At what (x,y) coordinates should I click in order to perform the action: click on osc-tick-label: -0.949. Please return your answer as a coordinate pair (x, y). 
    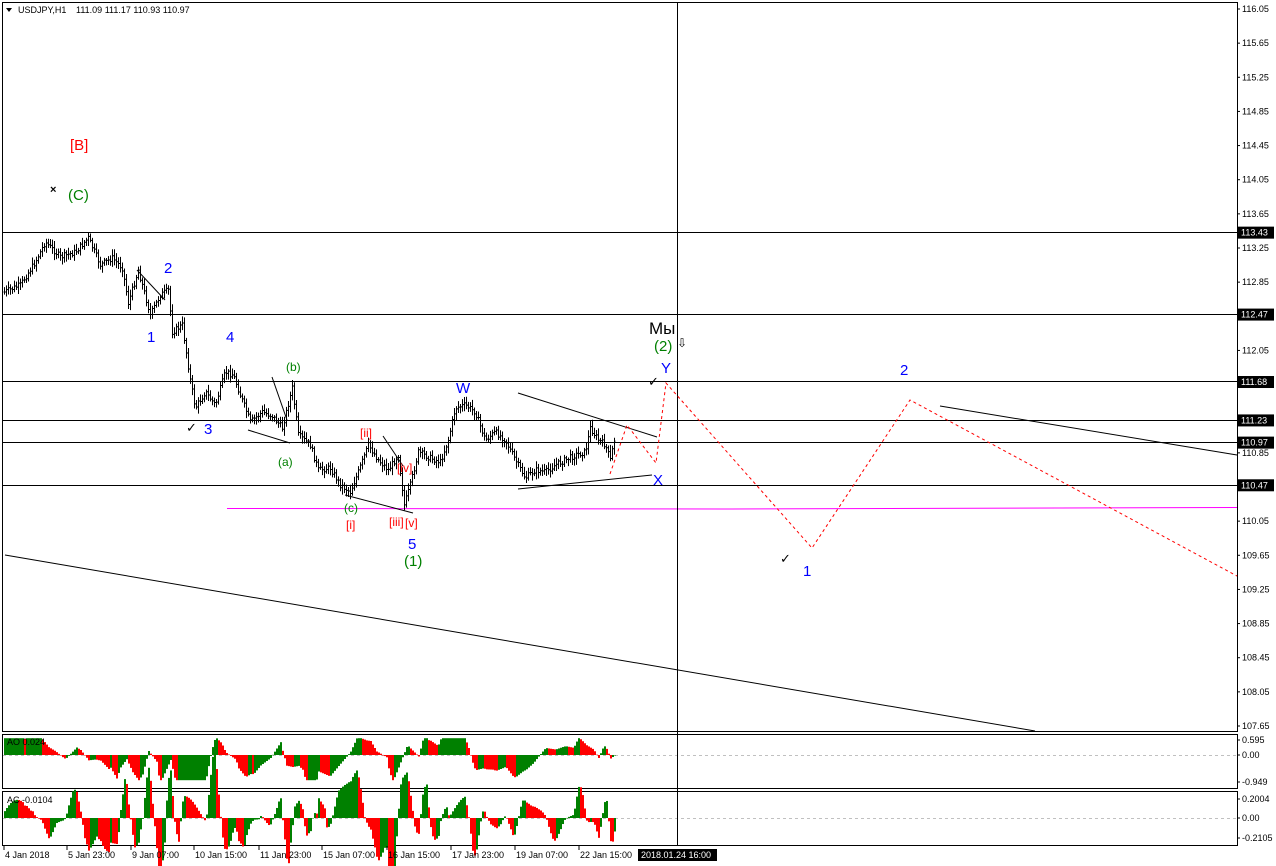
    Looking at the image, I should click on (1255, 782).